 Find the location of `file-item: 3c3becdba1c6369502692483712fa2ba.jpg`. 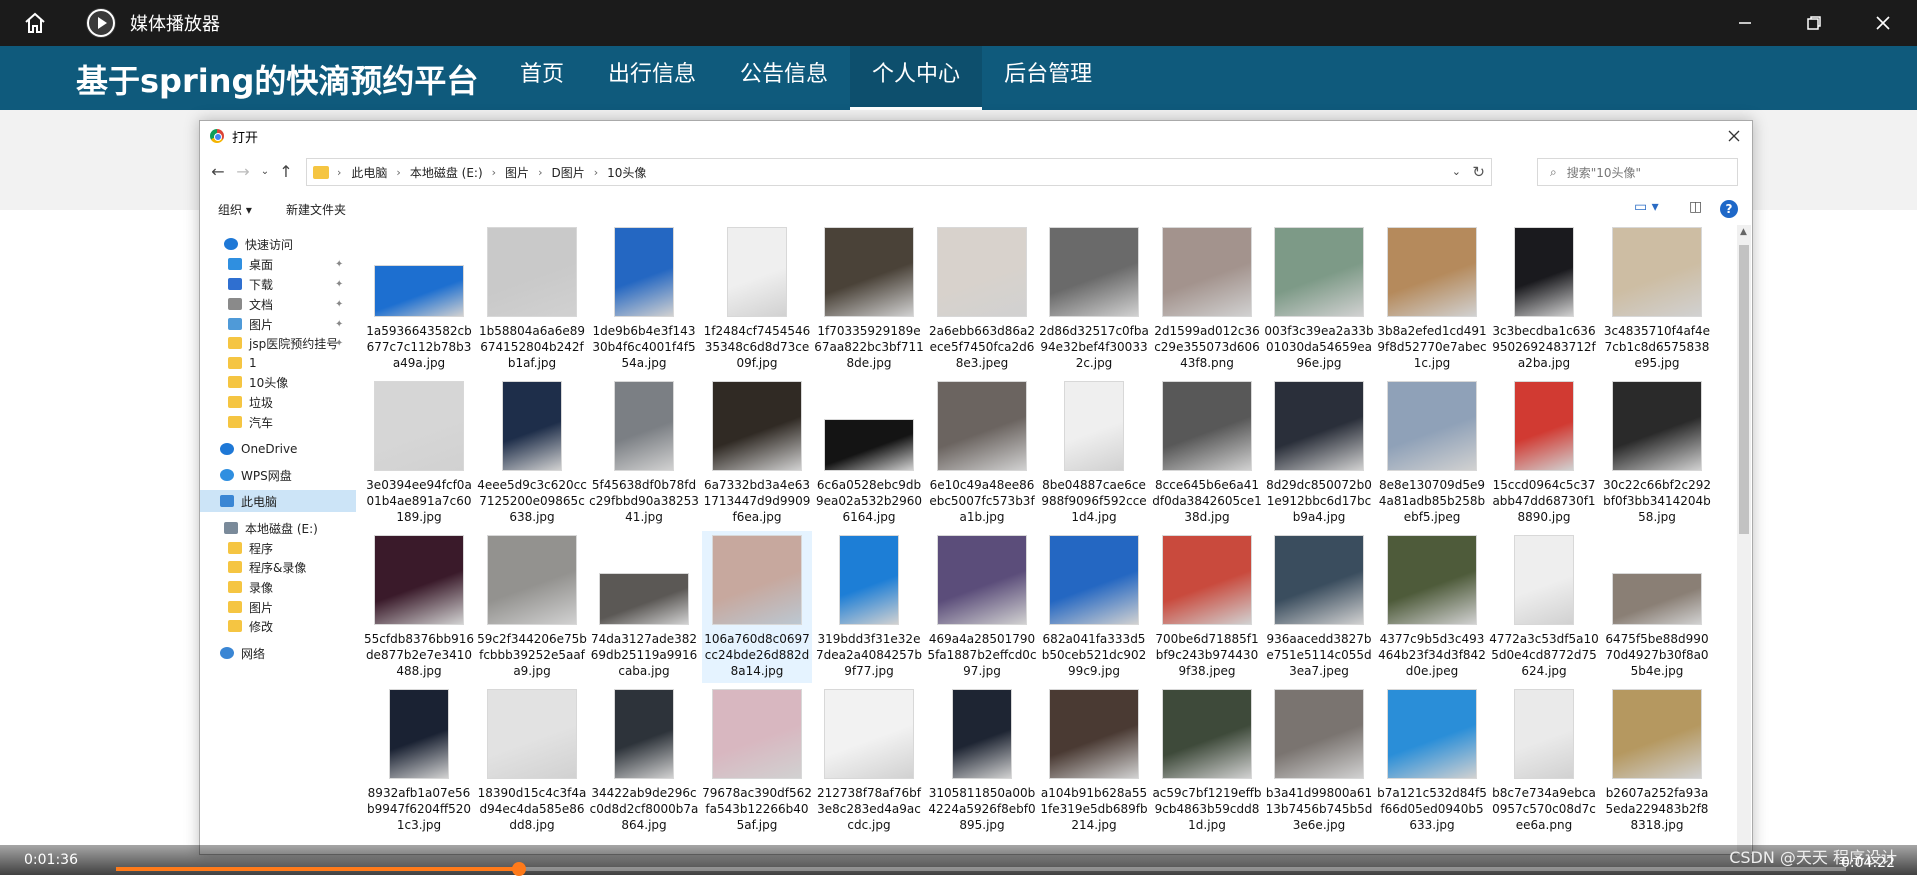

file-item: 3c3becdba1c6369502692483712fa2ba.jpg is located at coordinates (1544, 300).